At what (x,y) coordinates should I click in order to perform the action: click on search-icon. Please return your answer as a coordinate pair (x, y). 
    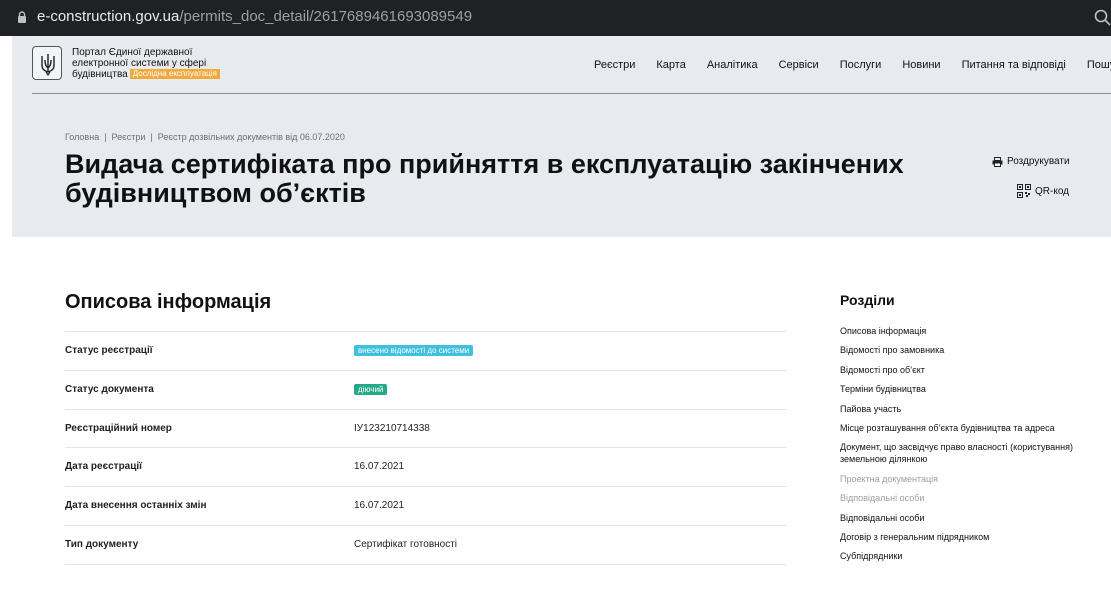
    Looking at the image, I should click on (1102, 17).